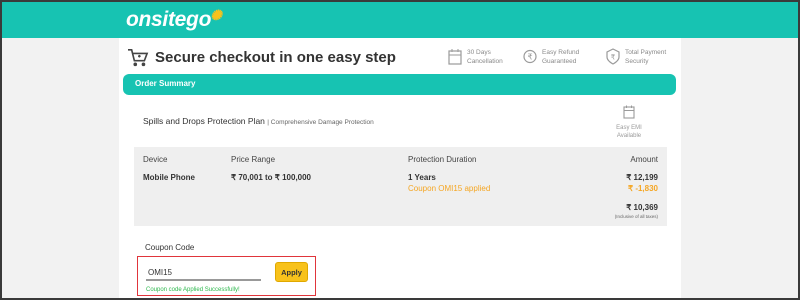 The height and width of the screenshot is (300, 800). What do you see at coordinates (629, 112) in the screenshot?
I see `emi-calendar-icon` at bounding box center [629, 112].